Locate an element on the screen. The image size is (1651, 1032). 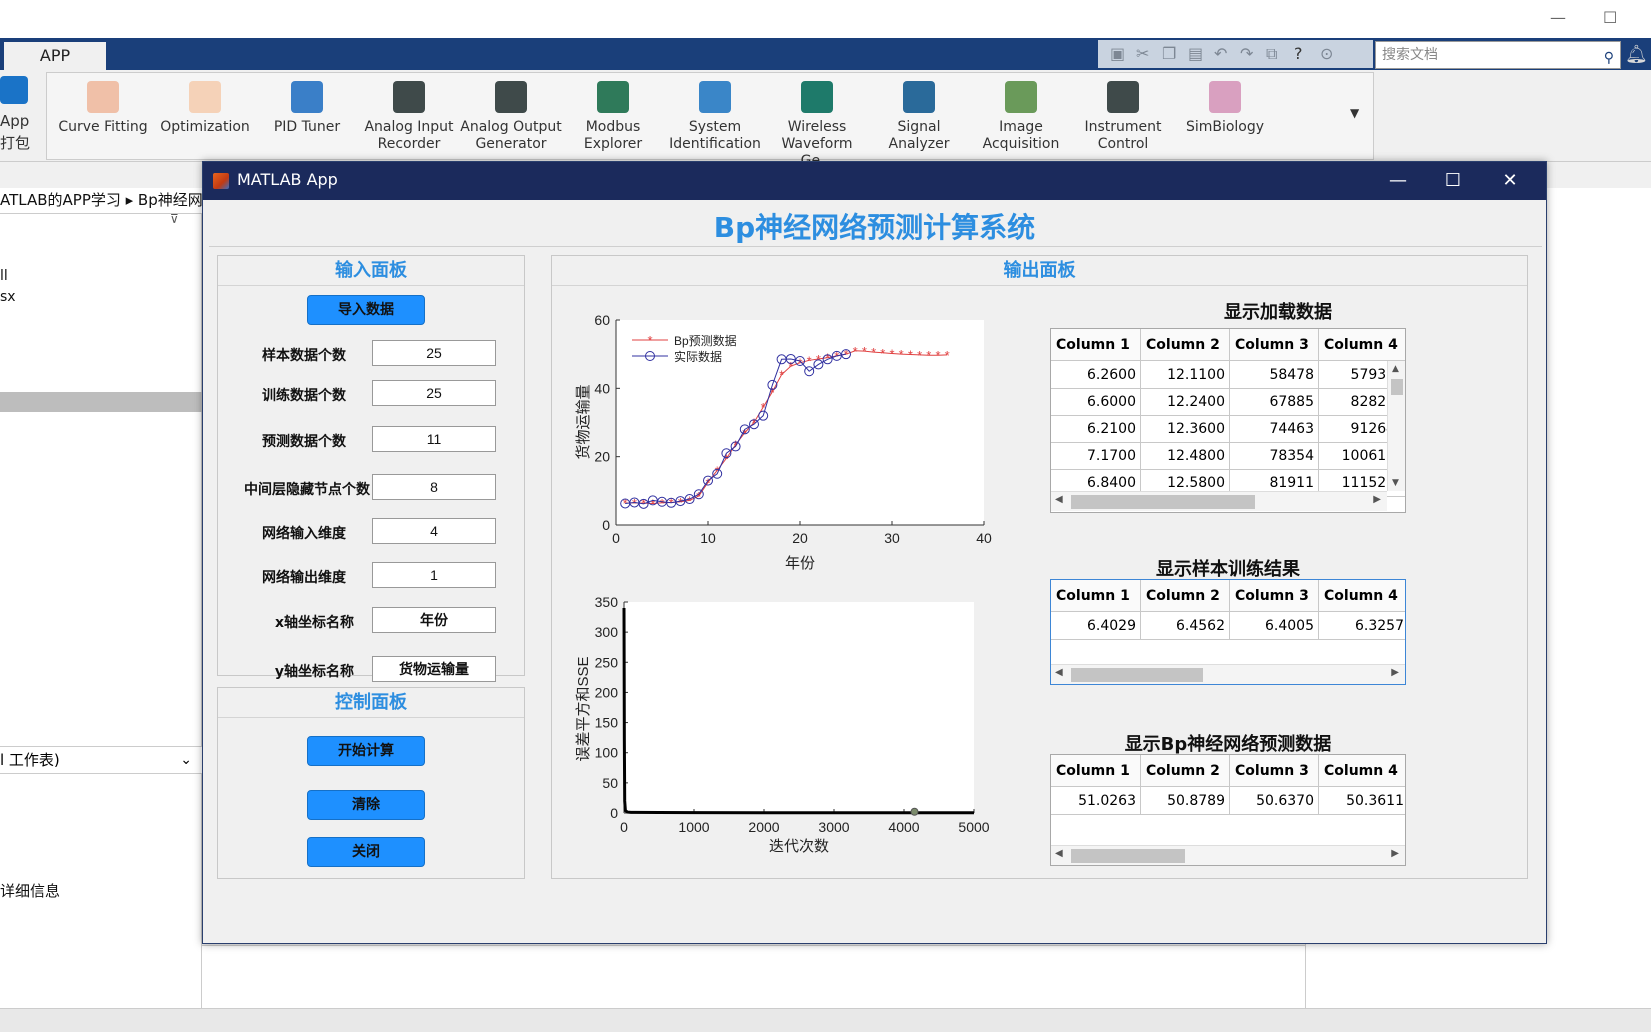
ribbon-app-instrument-control: Instrument Control is located at coordinates (1123, 114).